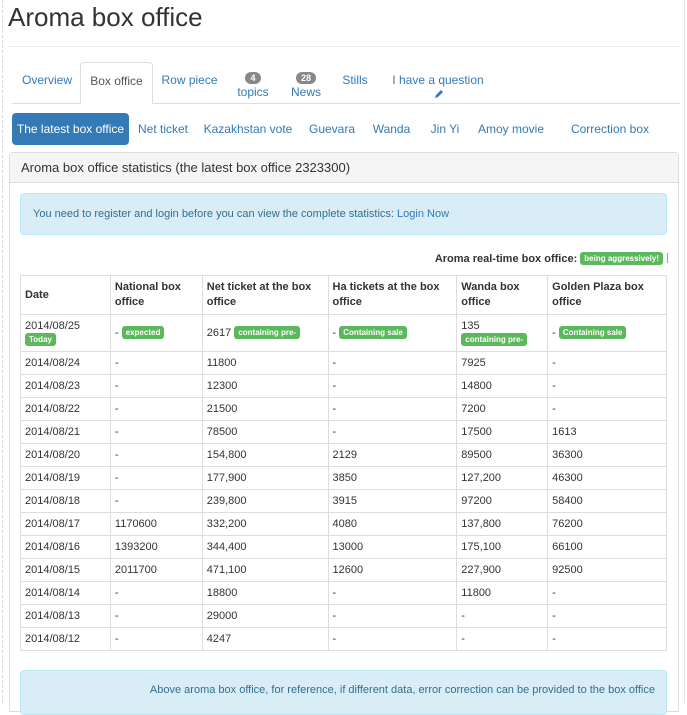  What do you see at coordinates (116, 333) in the screenshot?
I see `national-value: -` at bounding box center [116, 333].